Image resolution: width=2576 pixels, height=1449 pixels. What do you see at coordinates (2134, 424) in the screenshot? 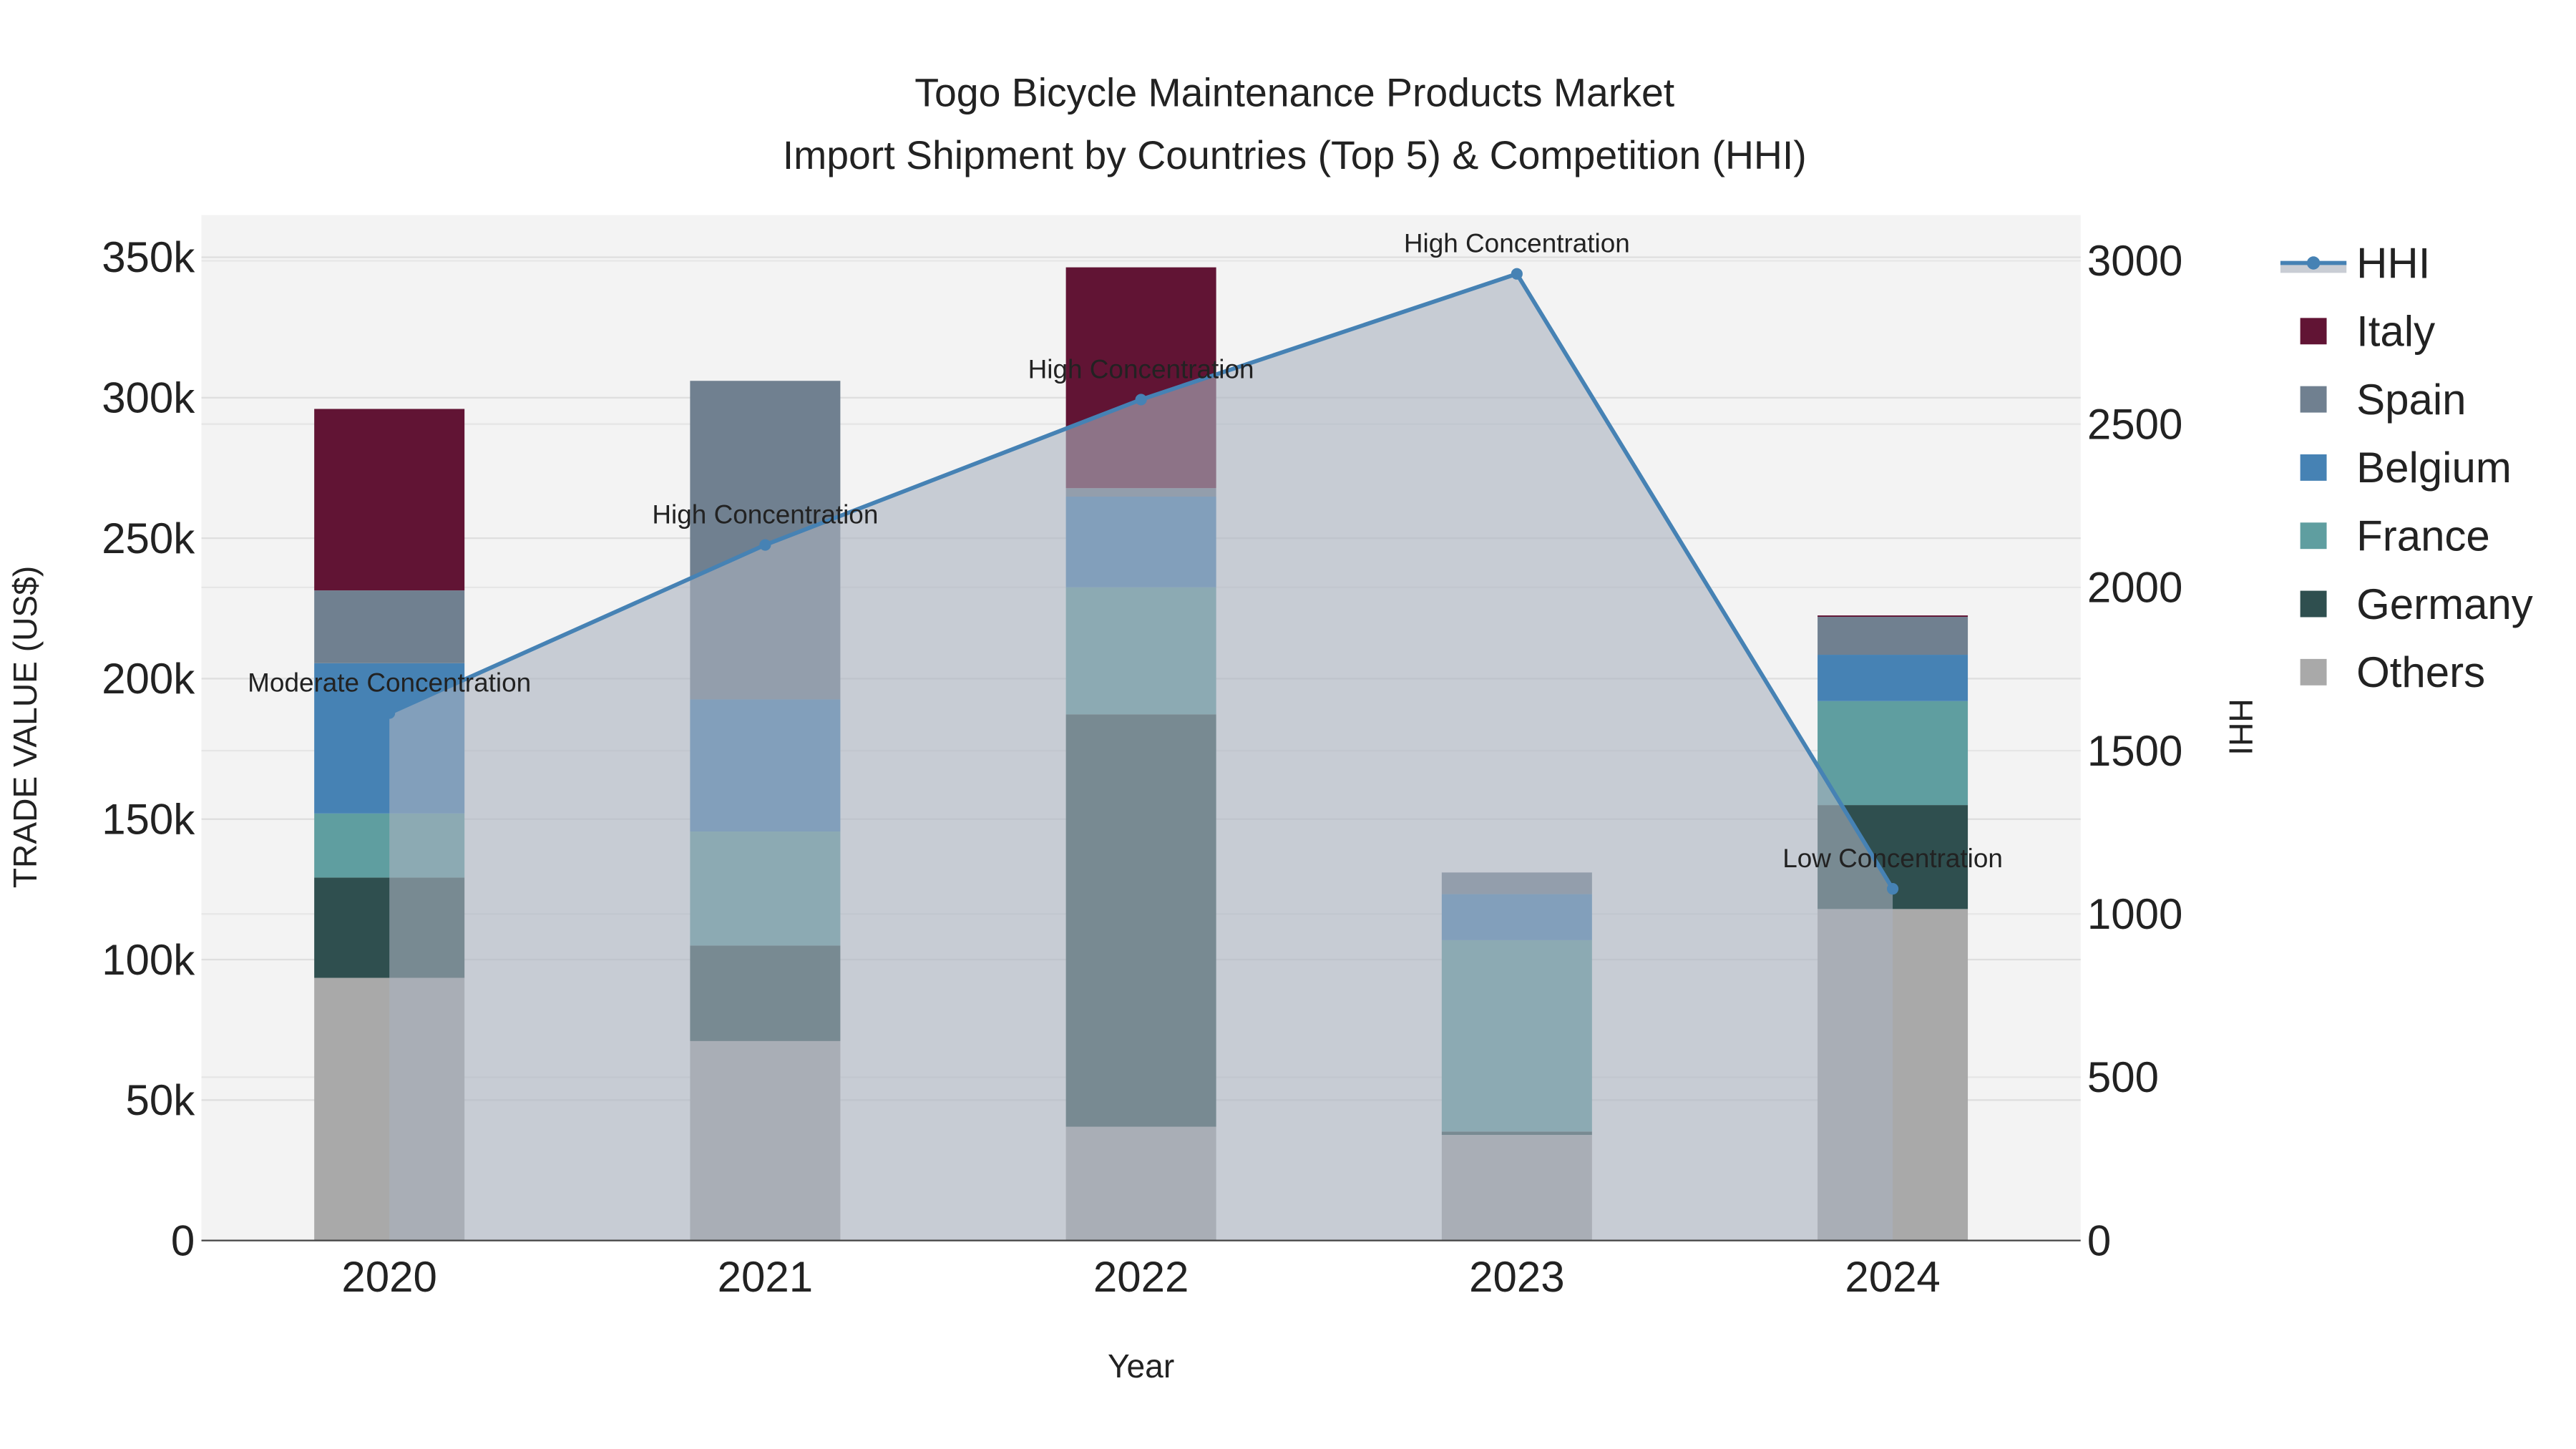
I see `y2-tick-label: 2500` at bounding box center [2134, 424].